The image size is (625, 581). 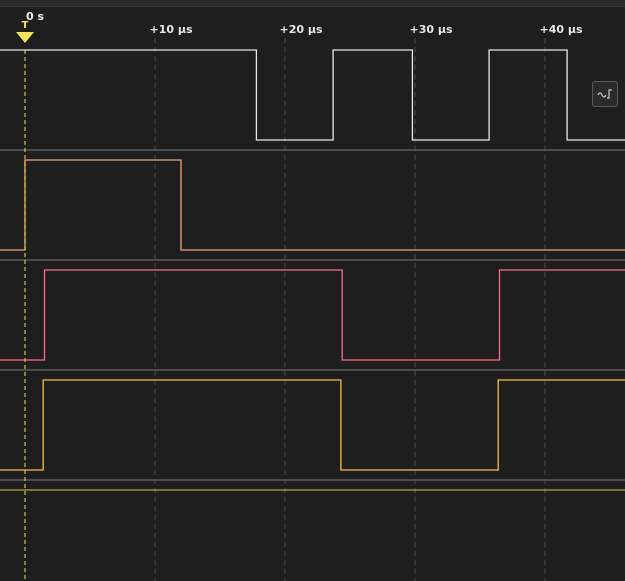 I want to click on trigger-triangle-icon, so click(x=25, y=37).